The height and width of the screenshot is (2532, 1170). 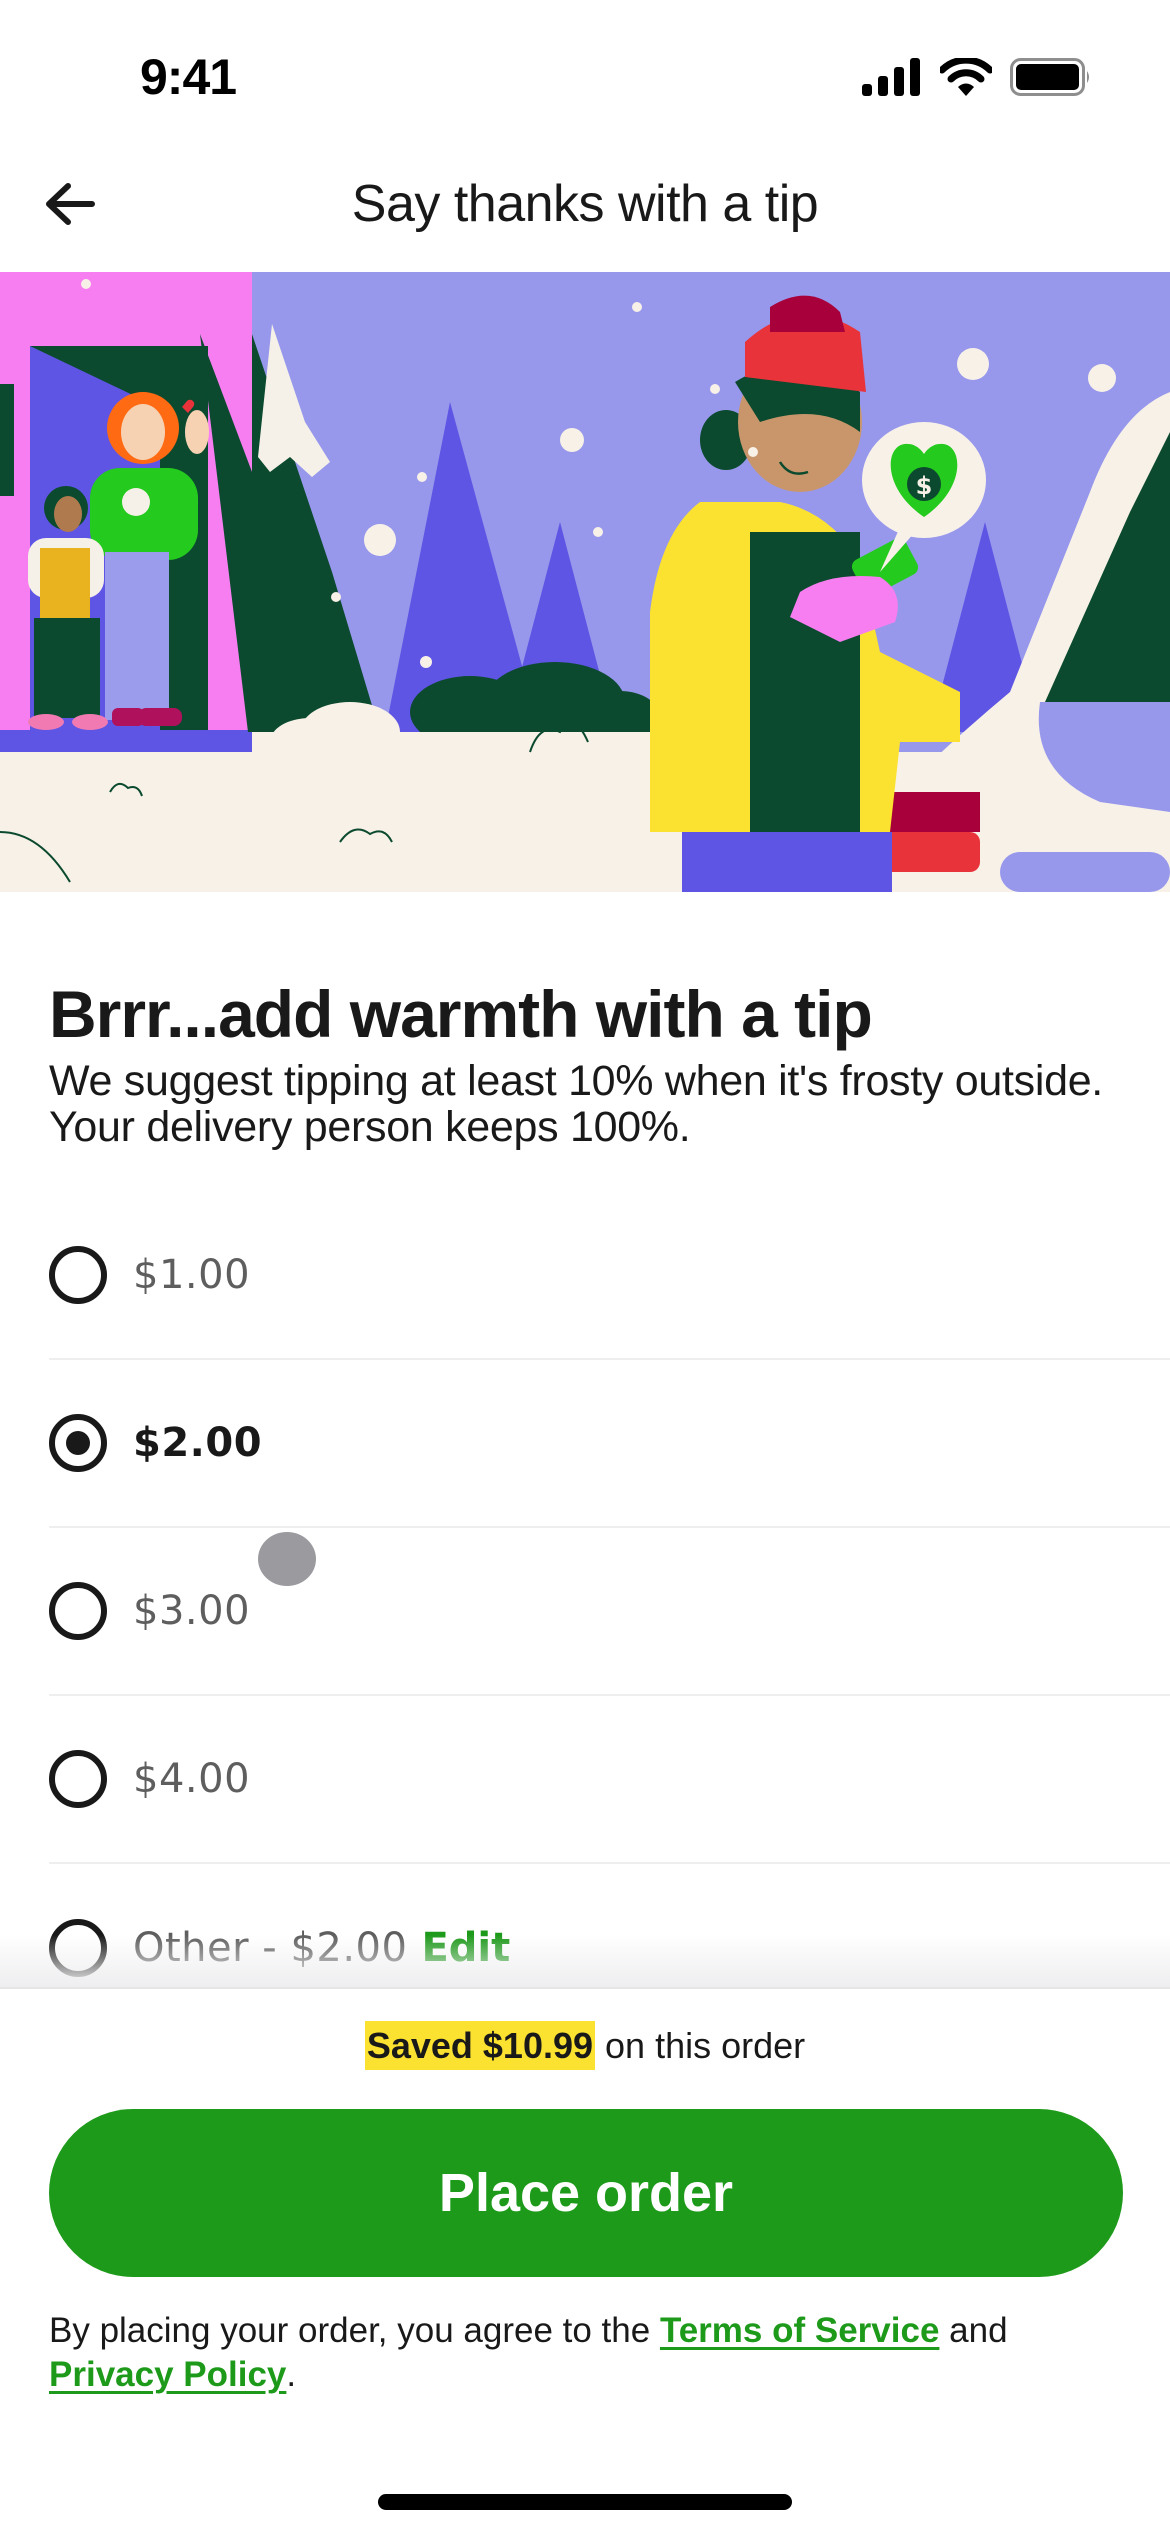 What do you see at coordinates (800, 2330) in the screenshot?
I see `terms-of-service-link: Terms of Service` at bounding box center [800, 2330].